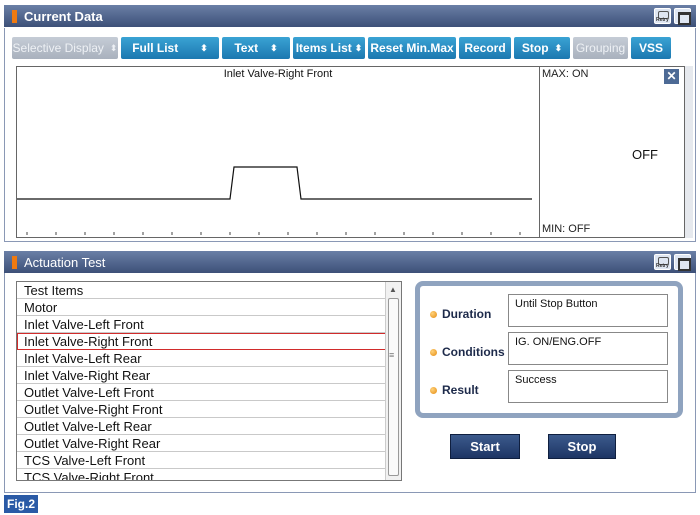 The image size is (700, 515). What do you see at coordinates (21, 504) in the screenshot?
I see `figure-label: Fig.2` at bounding box center [21, 504].